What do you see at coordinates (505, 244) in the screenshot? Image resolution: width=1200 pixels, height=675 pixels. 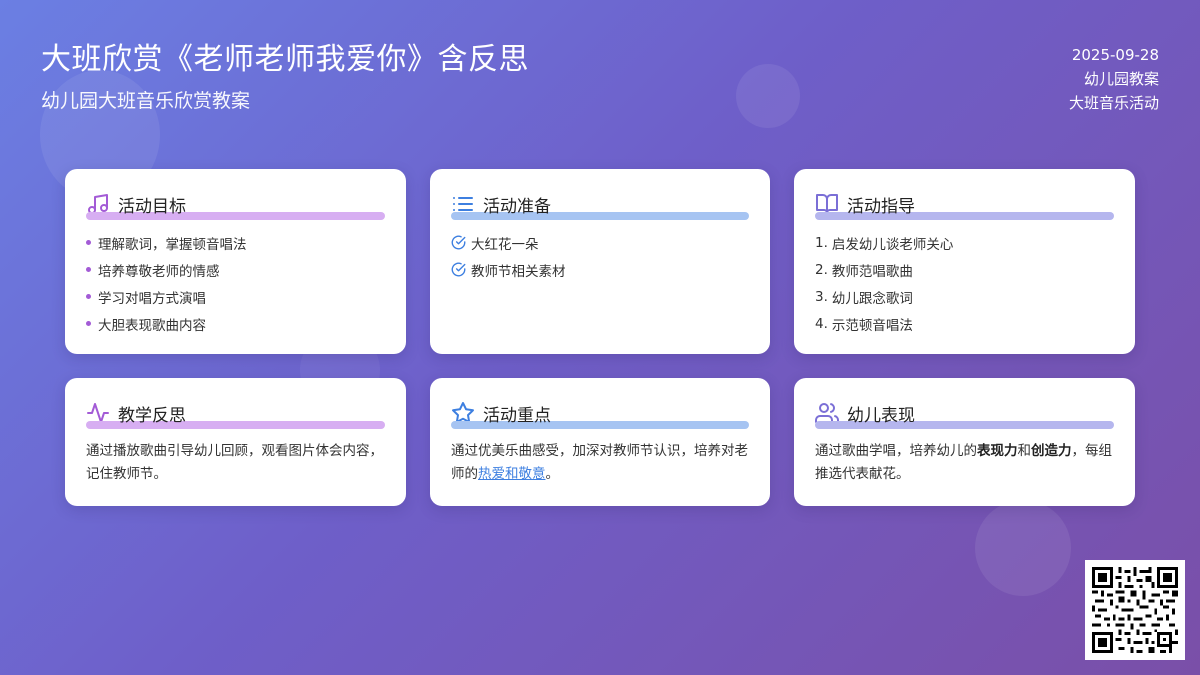 I see `list-item-text: 大红花一朵` at bounding box center [505, 244].